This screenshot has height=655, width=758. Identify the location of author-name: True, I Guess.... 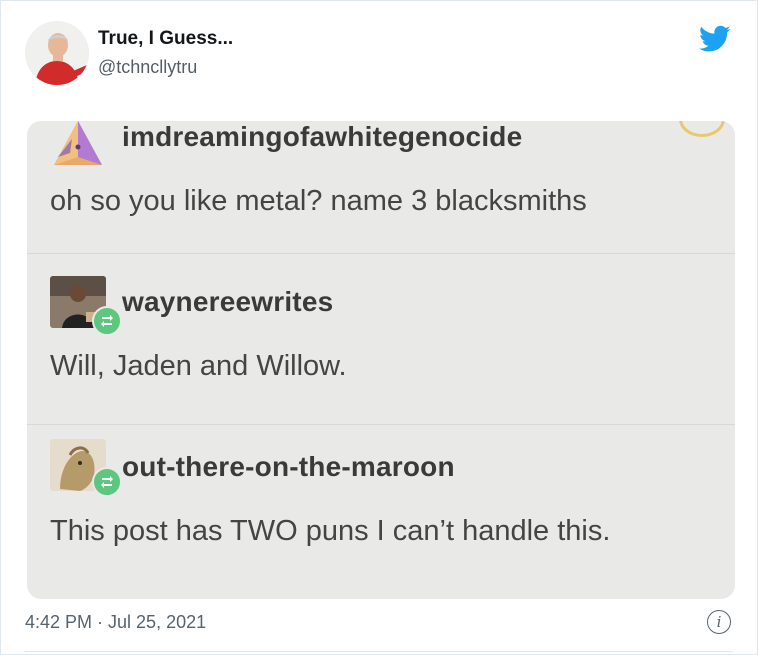
(165, 39).